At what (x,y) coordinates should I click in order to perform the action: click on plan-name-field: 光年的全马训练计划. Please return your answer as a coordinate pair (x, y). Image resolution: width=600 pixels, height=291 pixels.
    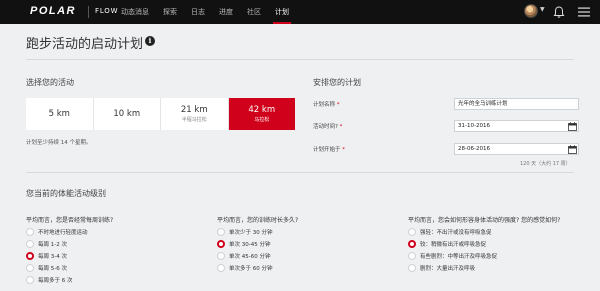
    Looking at the image, I should click on (516, 104).